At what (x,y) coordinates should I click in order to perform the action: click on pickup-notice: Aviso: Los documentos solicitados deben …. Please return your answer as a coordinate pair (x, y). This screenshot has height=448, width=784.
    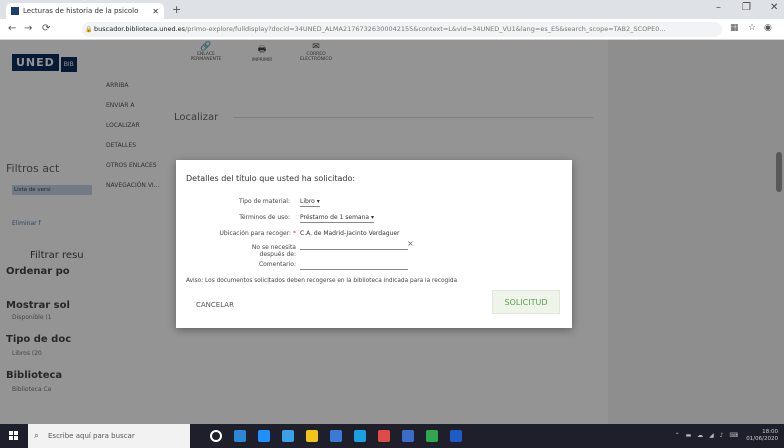
    Looking at the image, I should click on (322, 281).